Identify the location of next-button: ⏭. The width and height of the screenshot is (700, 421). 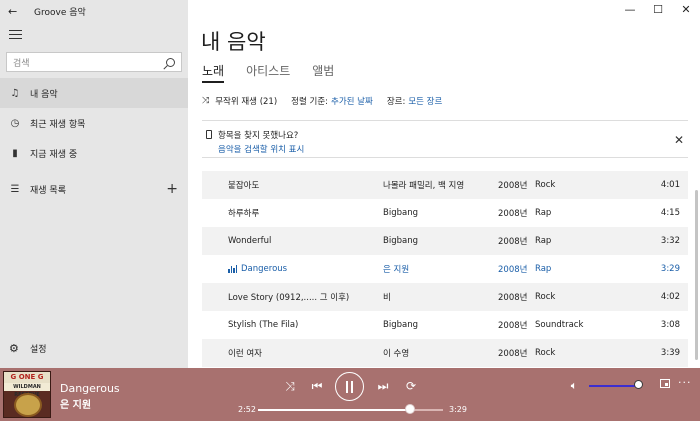
(383, 386).